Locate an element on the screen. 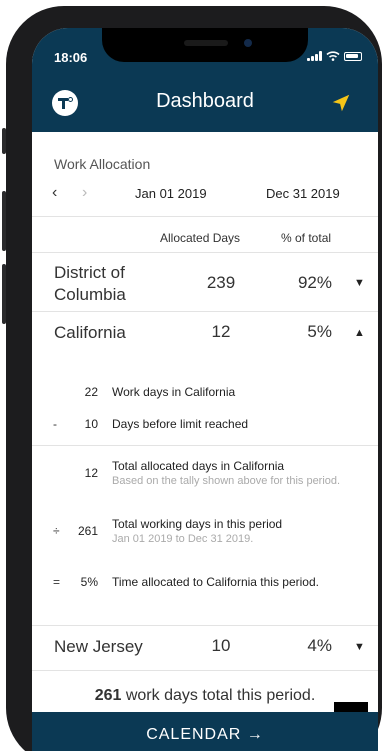 Image resolution: width=386 pixels, height=751 pixels. calendar-bar: CALENDAR → is located at coordinates (205, 731).